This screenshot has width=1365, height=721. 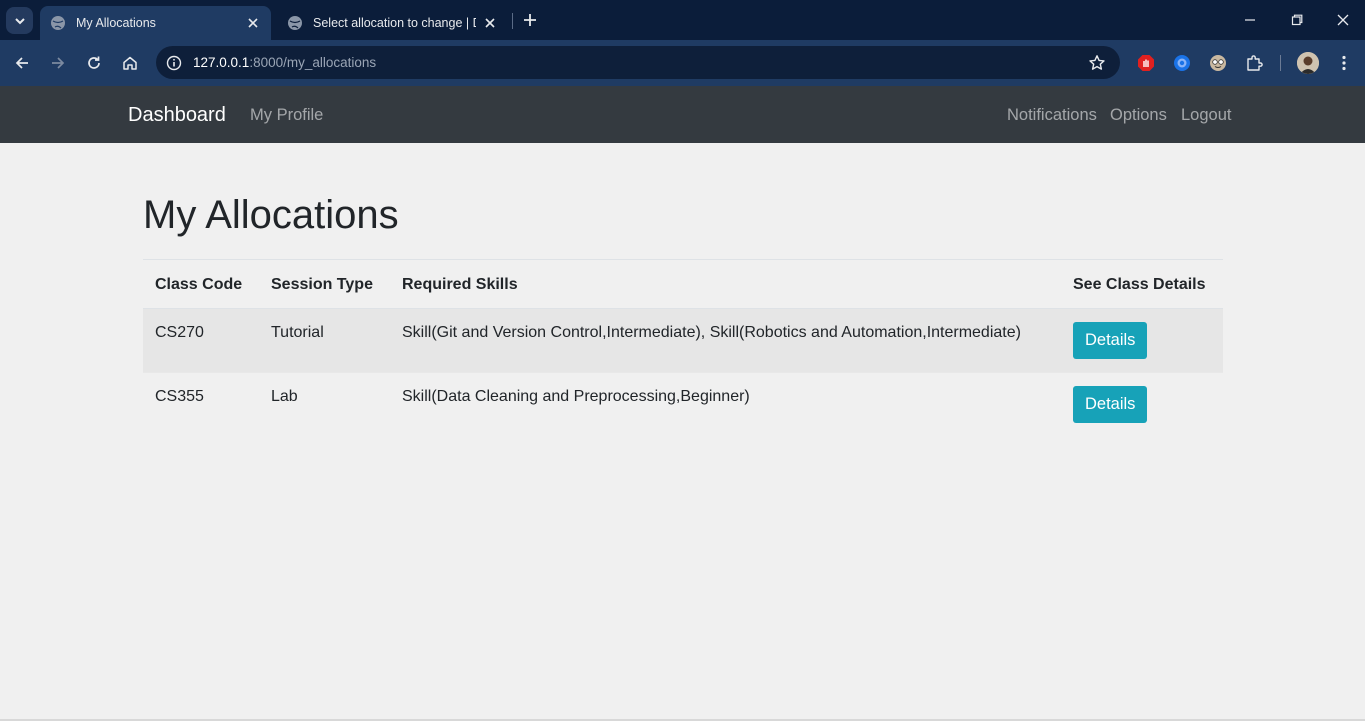 What do you see at coordinates (116, 23) in the screenshot?
I see `tab-title: My Allocations` at bounding box center [116, 23].